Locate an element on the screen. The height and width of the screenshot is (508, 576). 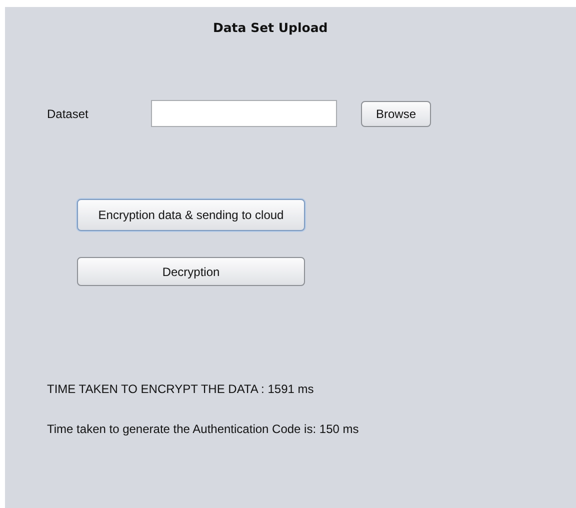
result-text: TIME TAKEN TO ENCRYPT THE DATA : 1591 ms is located at coordinates (181, 389).